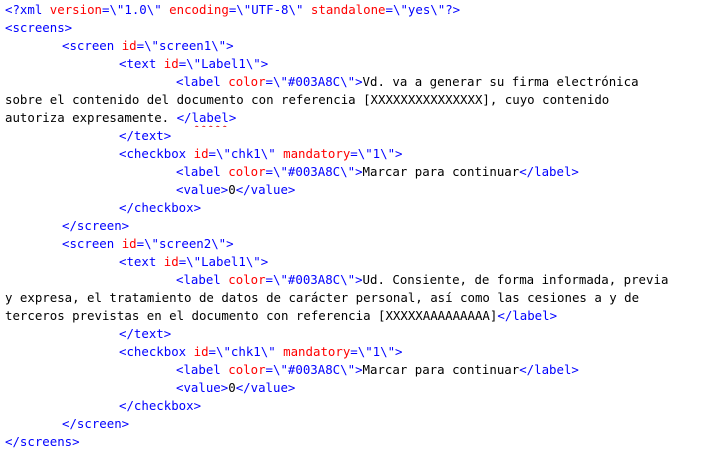 This screenshot has height=457, width=707. What do you see at coordinates (353, 406) in the screenshot?
I see `screen2-checkbox-close-line: </checkbox>` at bounding box center [353, 406].